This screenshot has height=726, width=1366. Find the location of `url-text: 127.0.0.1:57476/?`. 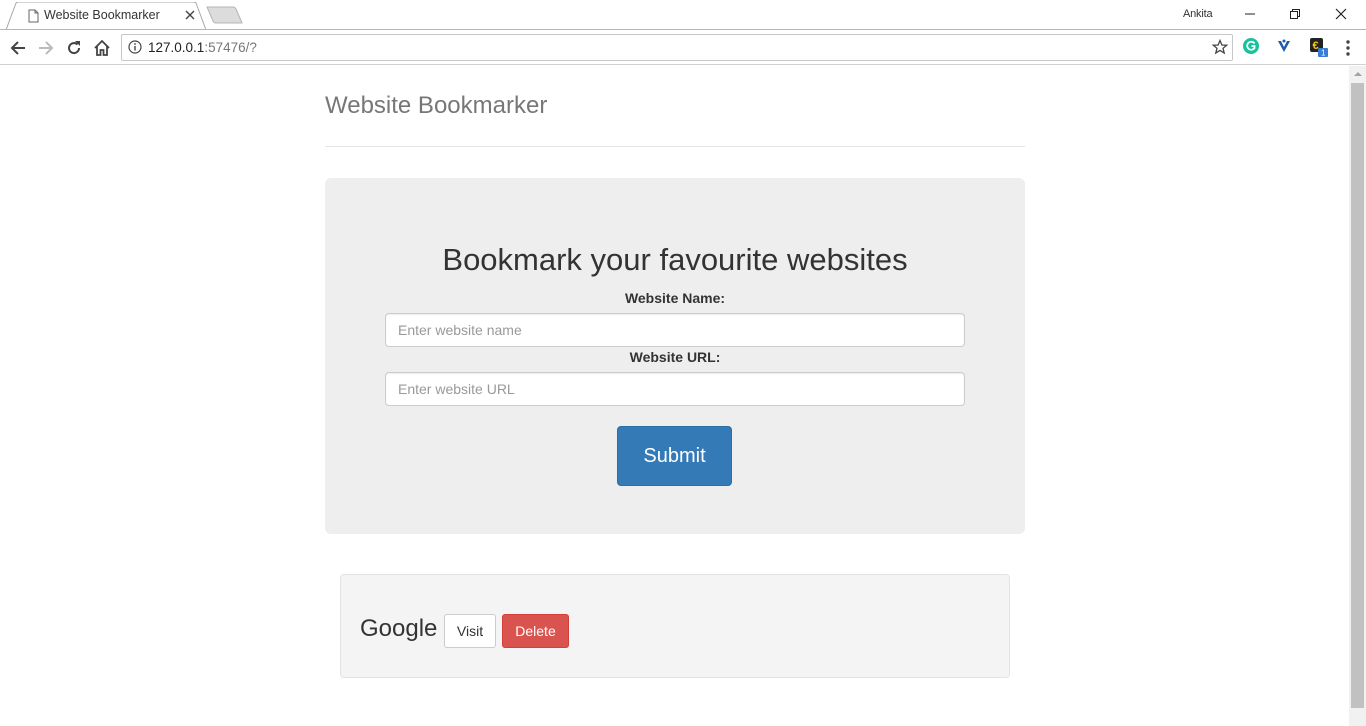

url-text: 127.0.0.1:57476/? is located at coordinates (202, 47).